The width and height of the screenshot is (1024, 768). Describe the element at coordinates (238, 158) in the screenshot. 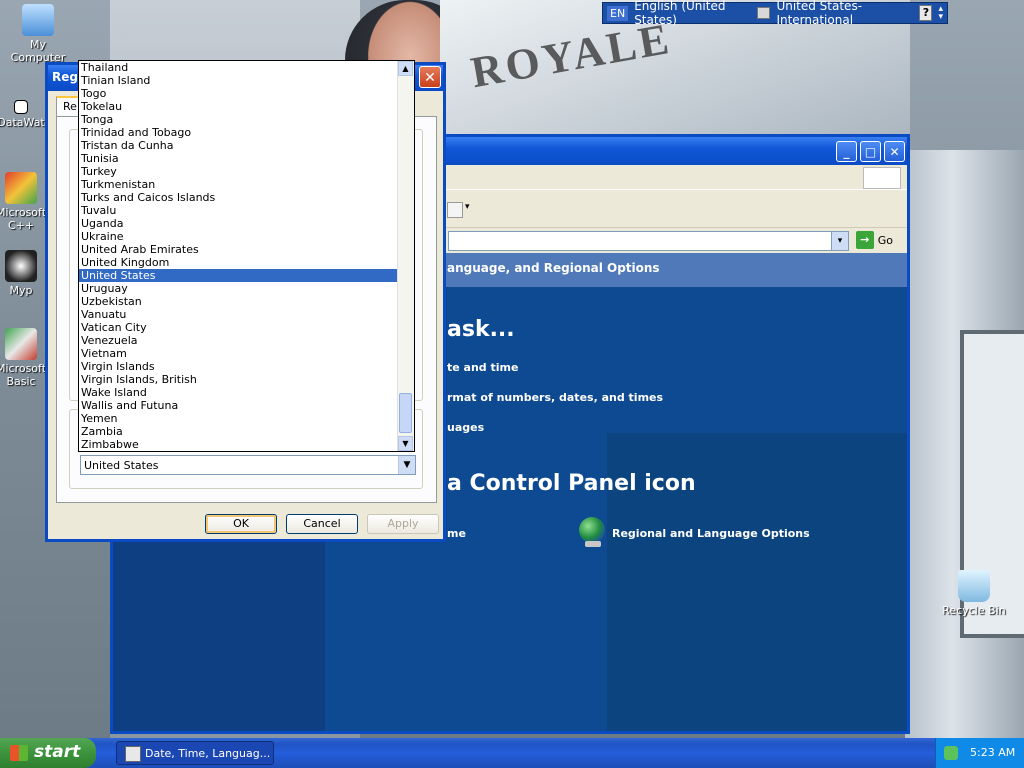

I see `dropdown-option: Tunisia` at that location.